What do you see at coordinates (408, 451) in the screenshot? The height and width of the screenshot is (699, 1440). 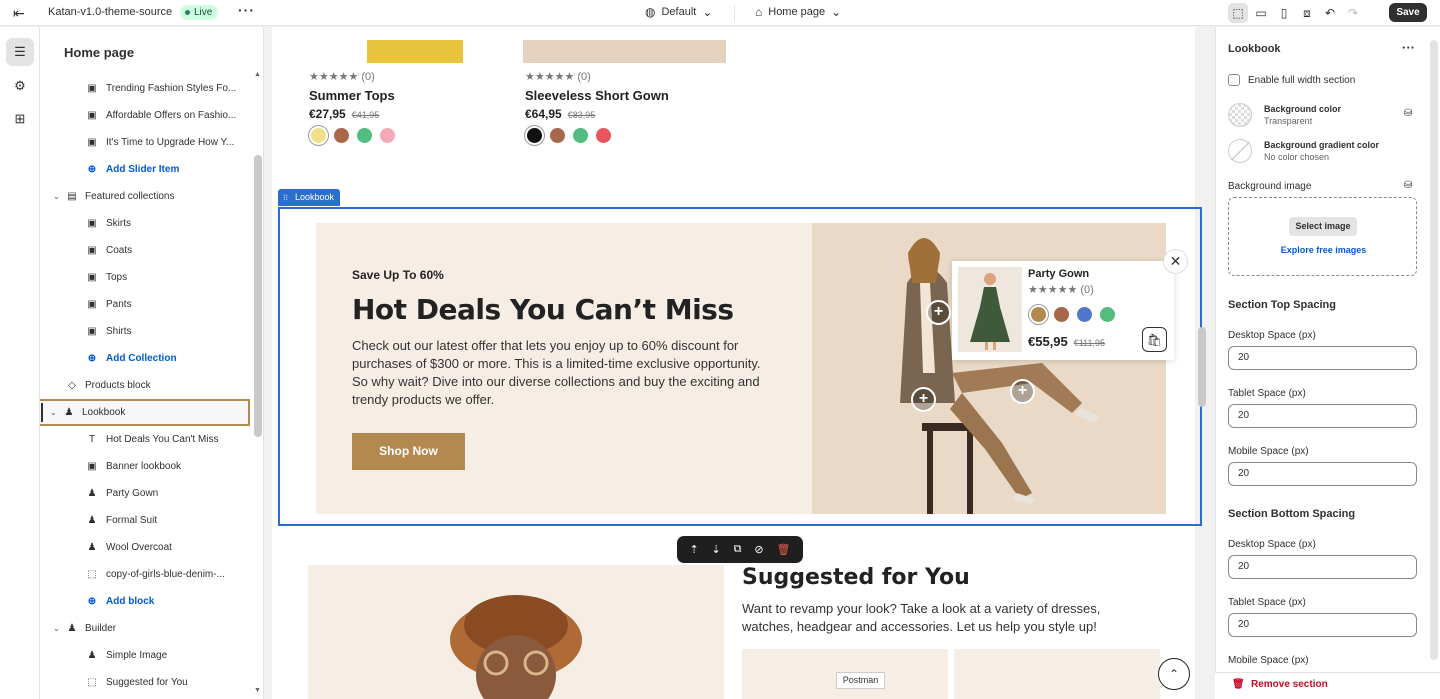 I see `shop-now-button: Shop Now` at bounding box center [408, 451].